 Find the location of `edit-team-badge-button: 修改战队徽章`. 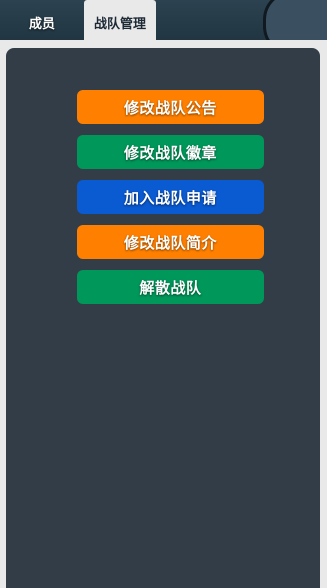

edit-team-badge-button: 修改战队徽章 is located at coordinates (170, 152).